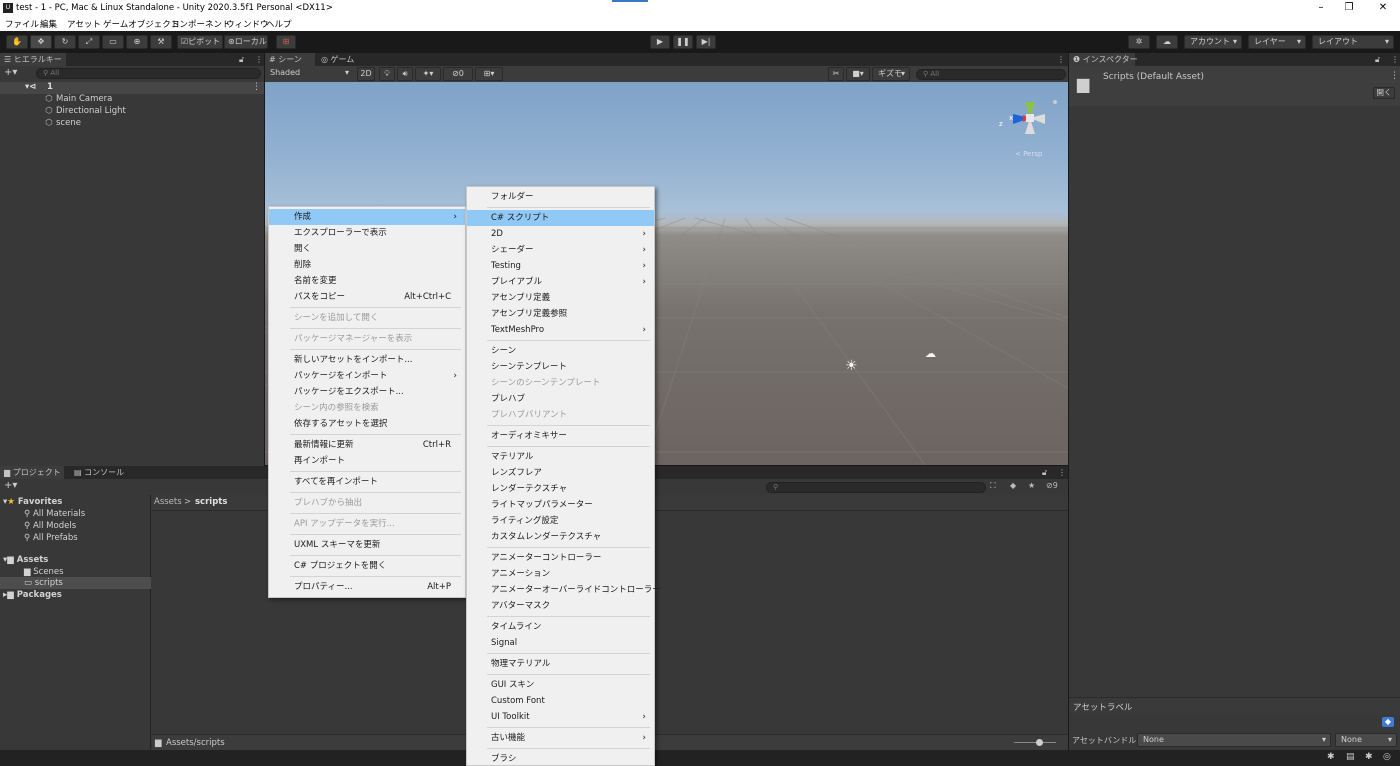  I want to click on cache-server-icon: ▤, so click(1350, 757).